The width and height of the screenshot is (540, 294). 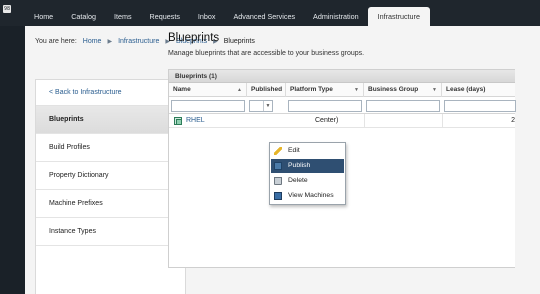 I want to click on sidebar-item-property-dictionary: Property Dictionary, so click(x=110, y=176).